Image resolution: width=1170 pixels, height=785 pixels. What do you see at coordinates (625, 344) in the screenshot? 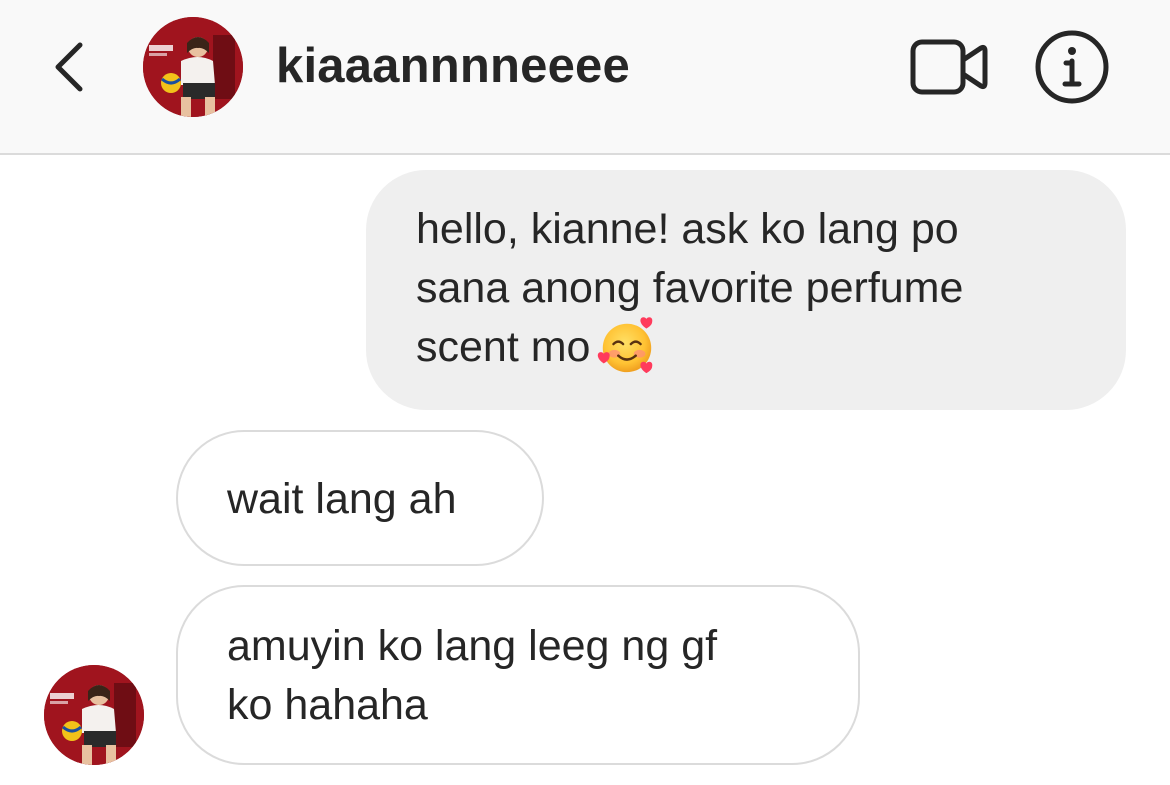
I see `smiling-face-with-hearts-icon` at bounding box center [625, 344].